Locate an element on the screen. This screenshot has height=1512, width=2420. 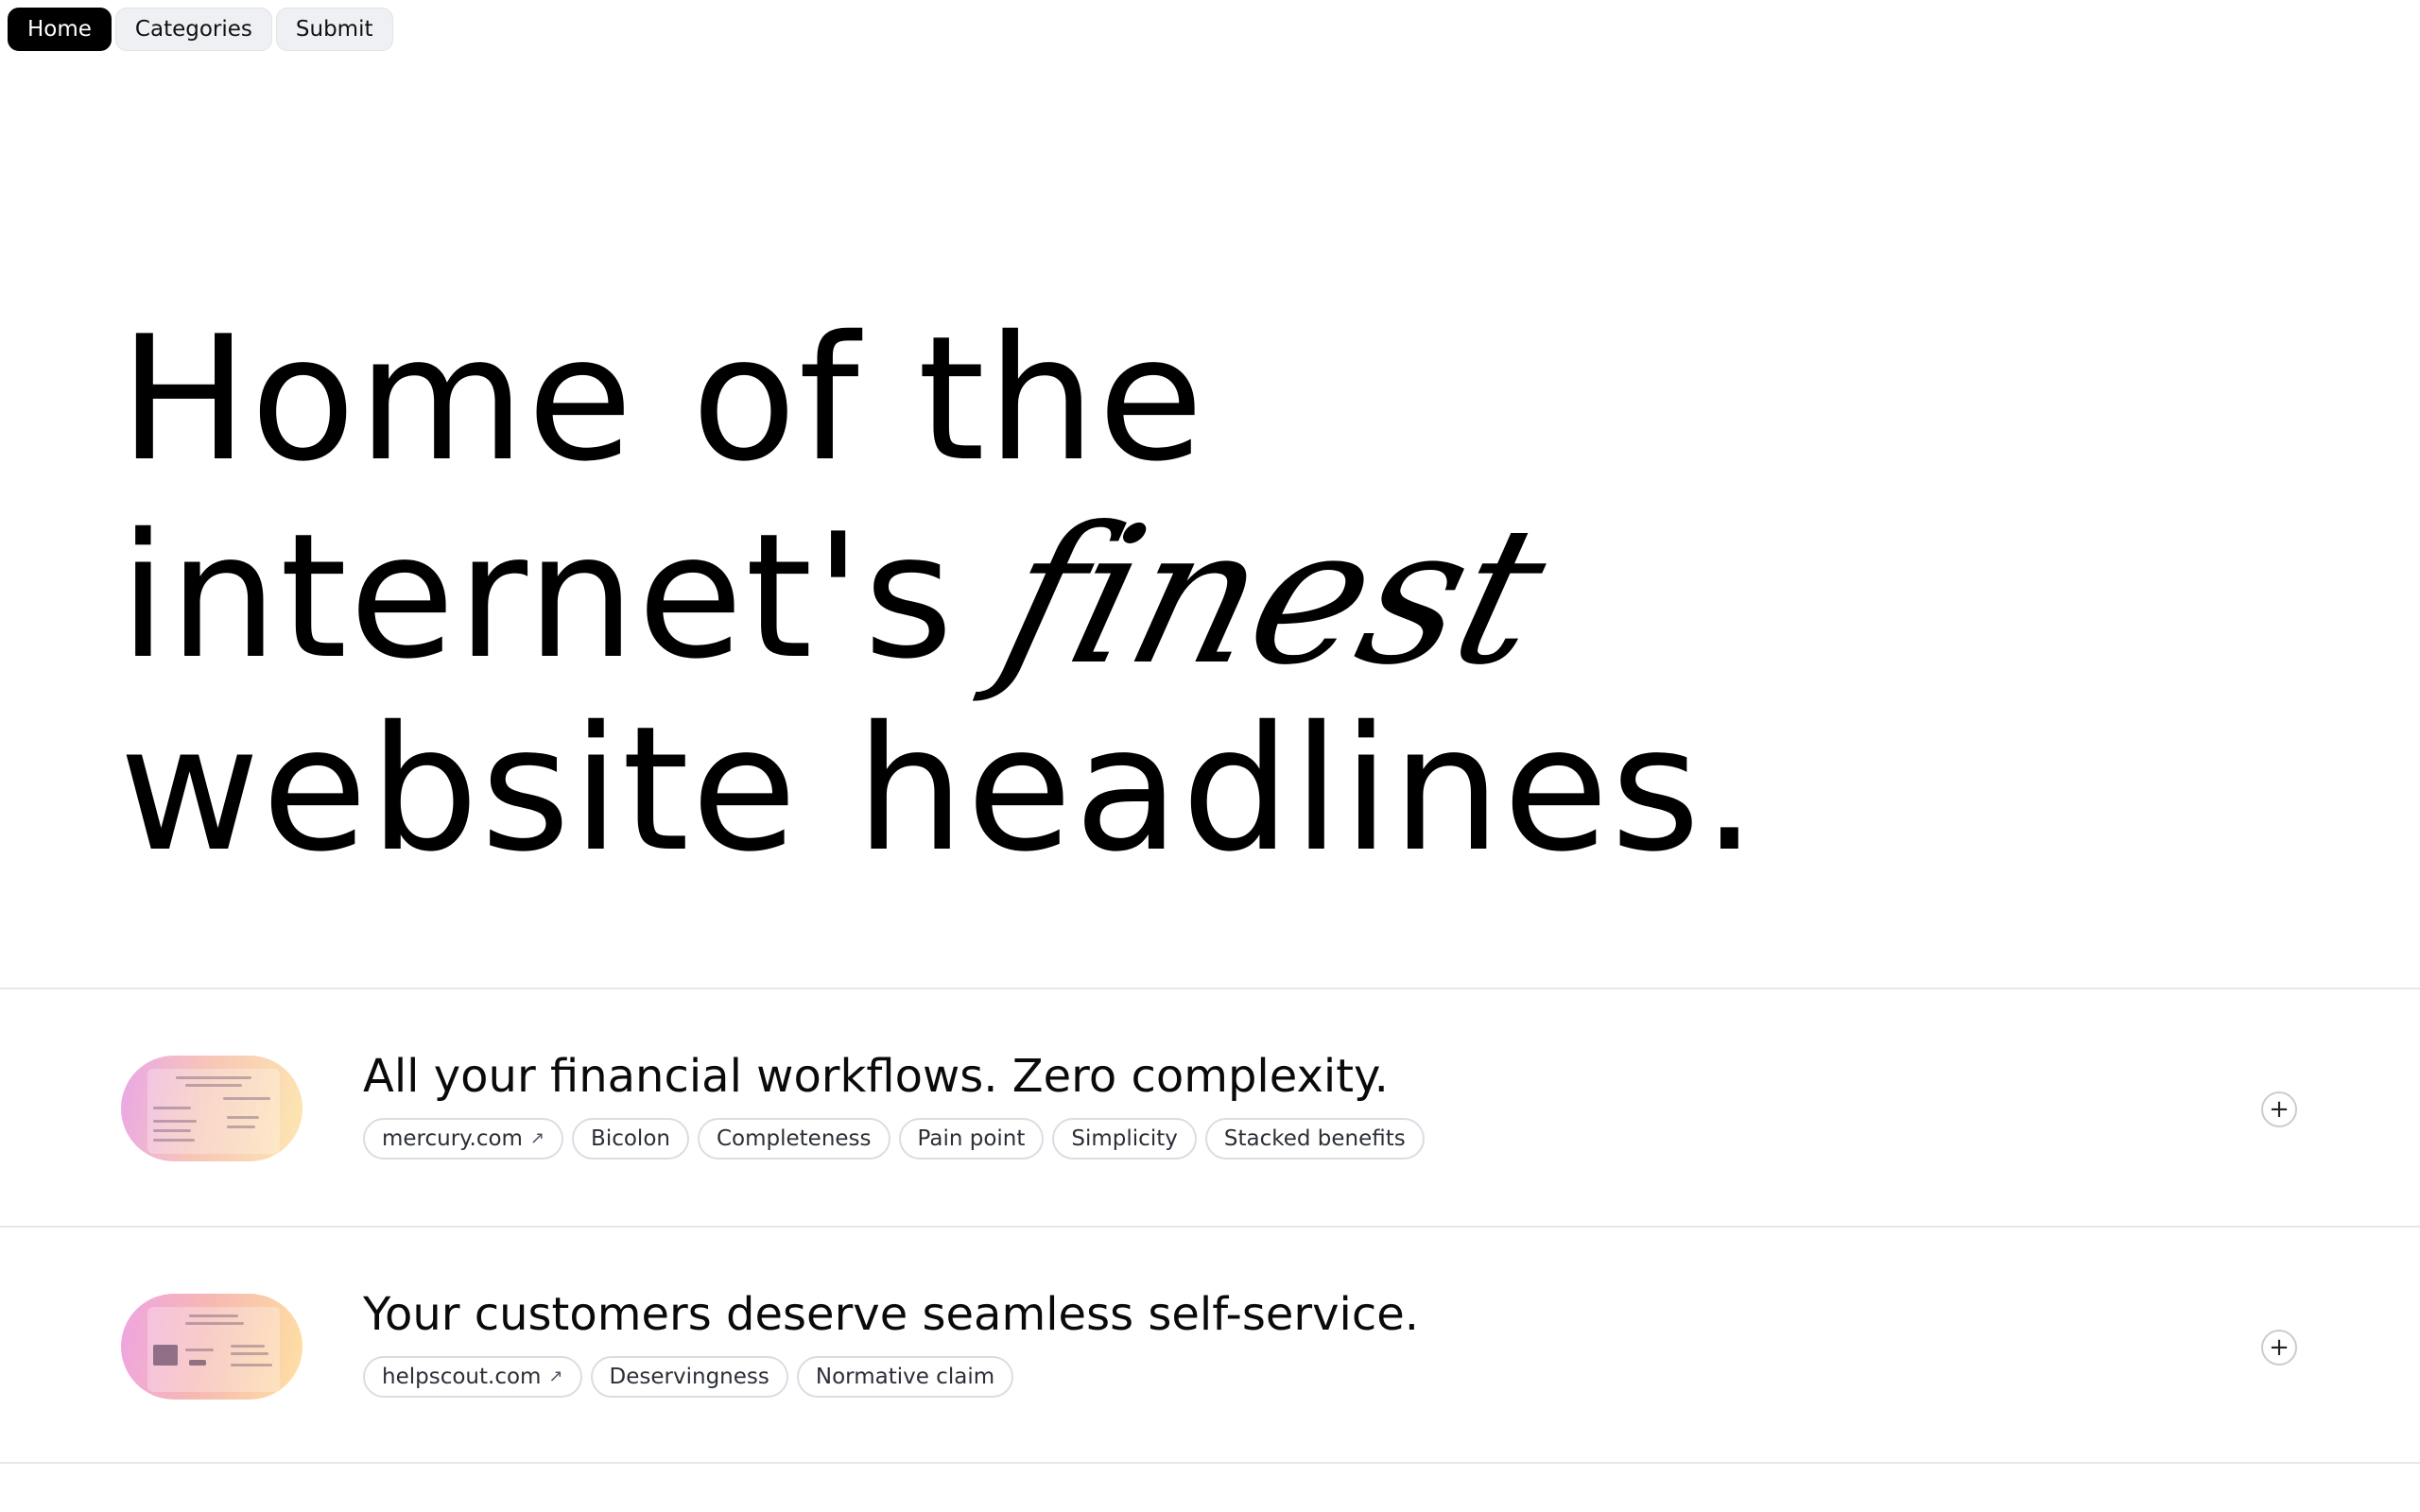
tag-chip: Bicolon is located at coordinates (630, 1139).